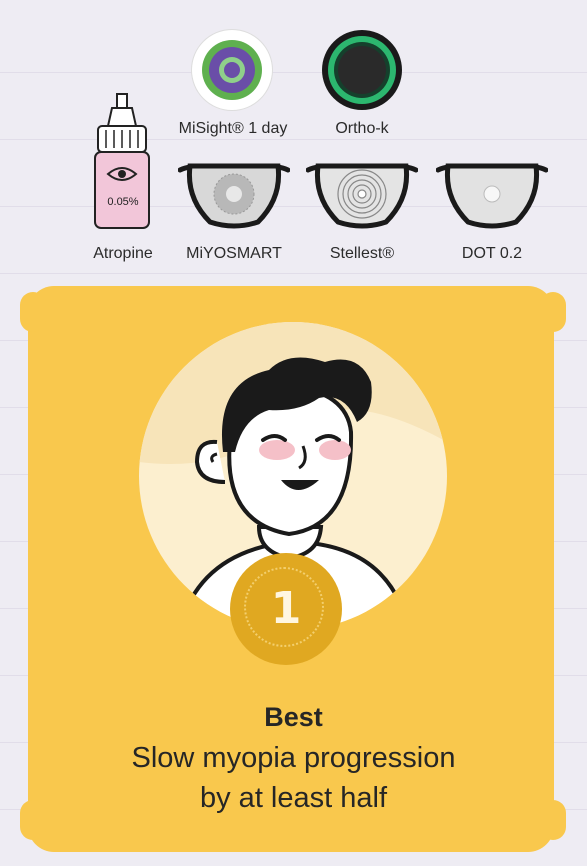 The height and width of the screenshot is (866, 587). What do you see at coordinates (293, 717) in the screenshot?
I see `rating-title: Best` at bounding box center [293, 717].